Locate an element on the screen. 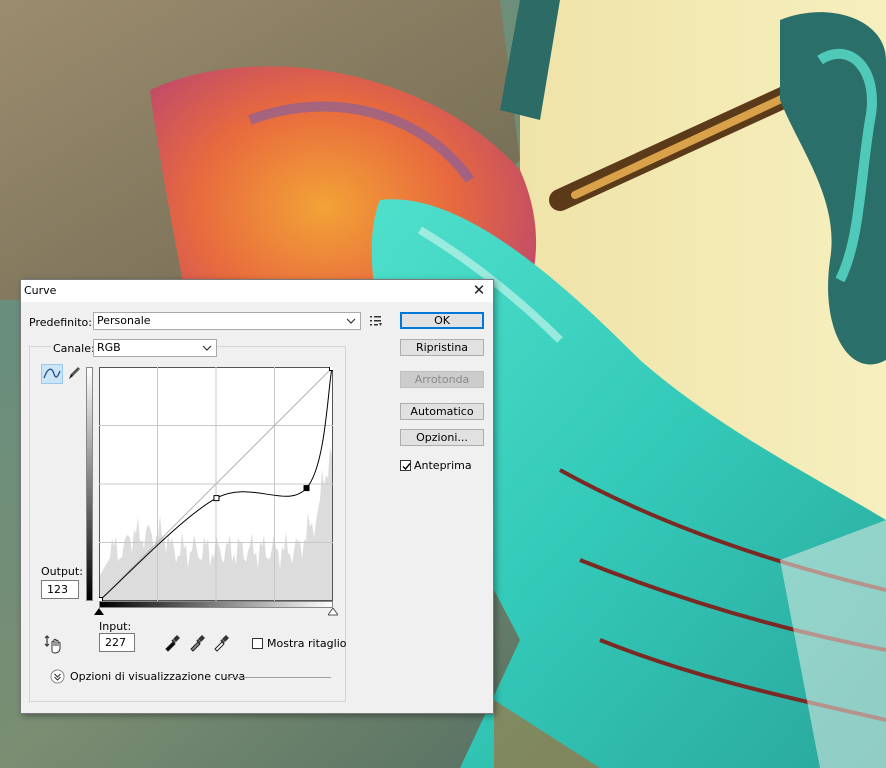 This screenshot has height=768, width=886. expand-chevron-icon is located at coordinates (57, 676).